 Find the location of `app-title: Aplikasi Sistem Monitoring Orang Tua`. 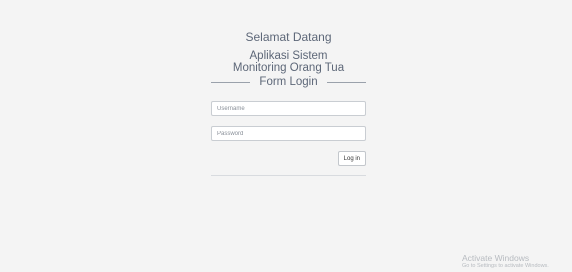

app-title: Aplikasi Sistem Monitoring Orang Tua is located at coordinates (288, 62).